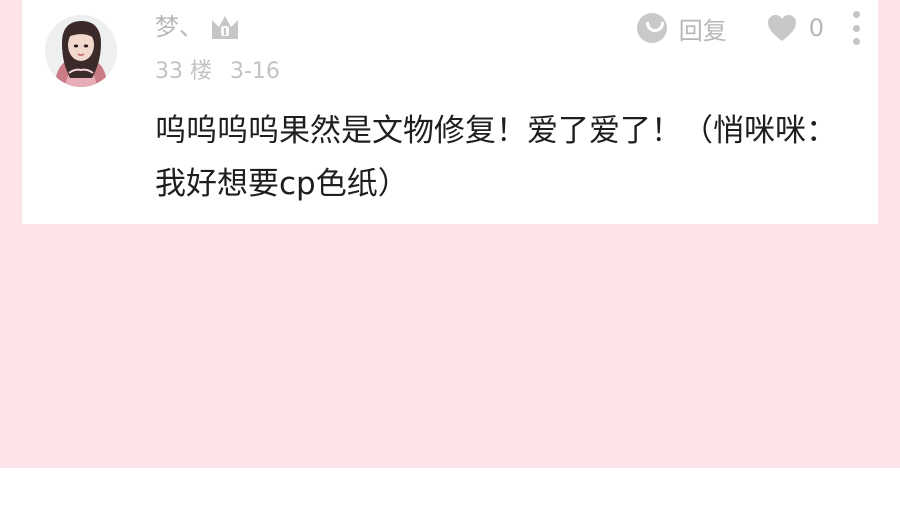  What do you see at coordinates (856, 28) in the screenshot?
I see `more-vertical-icon` at bounding box center [856, 28].